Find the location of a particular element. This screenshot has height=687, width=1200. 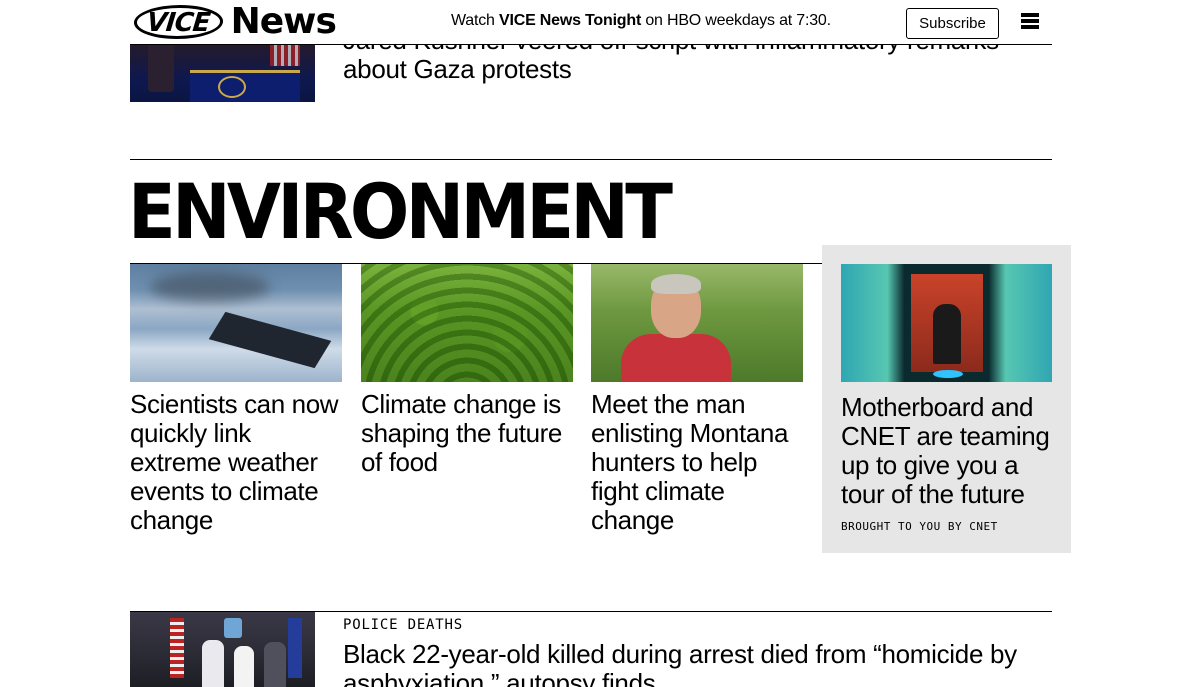

promo-suffix: on HBO weekdays at 7:30. is located at coordinates (736, 20).